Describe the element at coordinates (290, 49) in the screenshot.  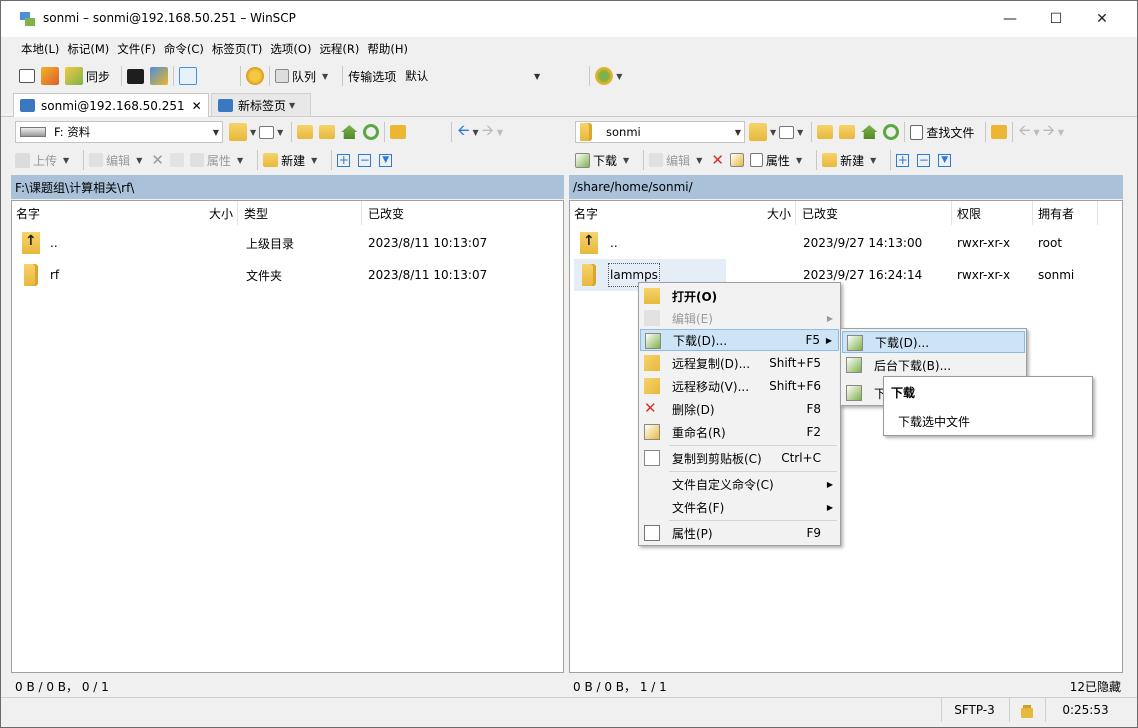
I see `menu-options: 选项(O)` at that location.